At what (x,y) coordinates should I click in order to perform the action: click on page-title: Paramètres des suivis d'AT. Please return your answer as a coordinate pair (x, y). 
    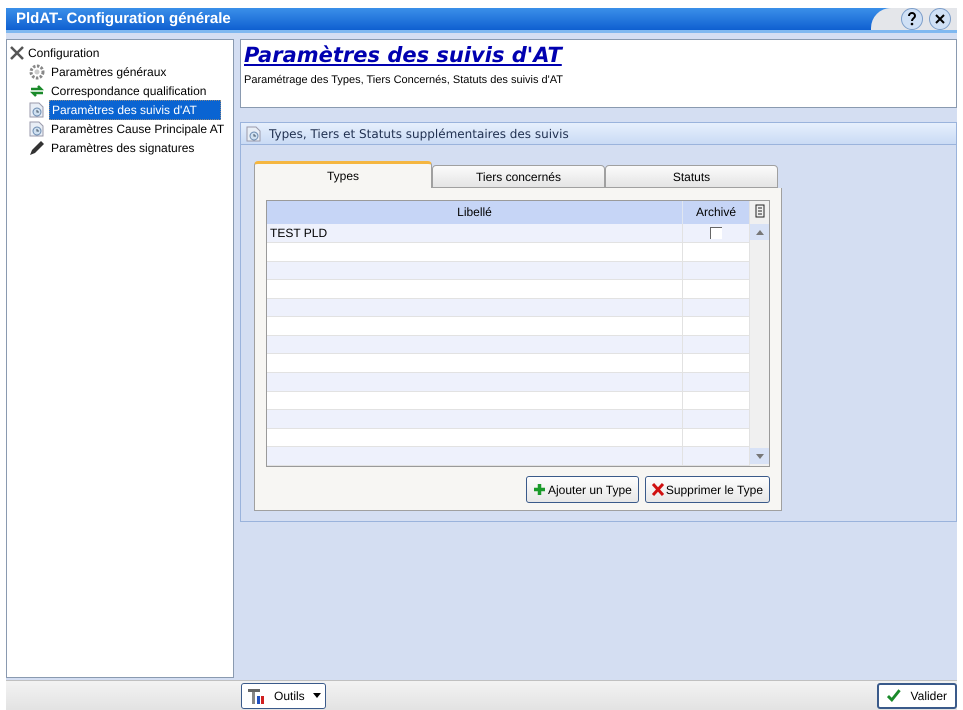
    Looking at the image, I should click on (404, 55).